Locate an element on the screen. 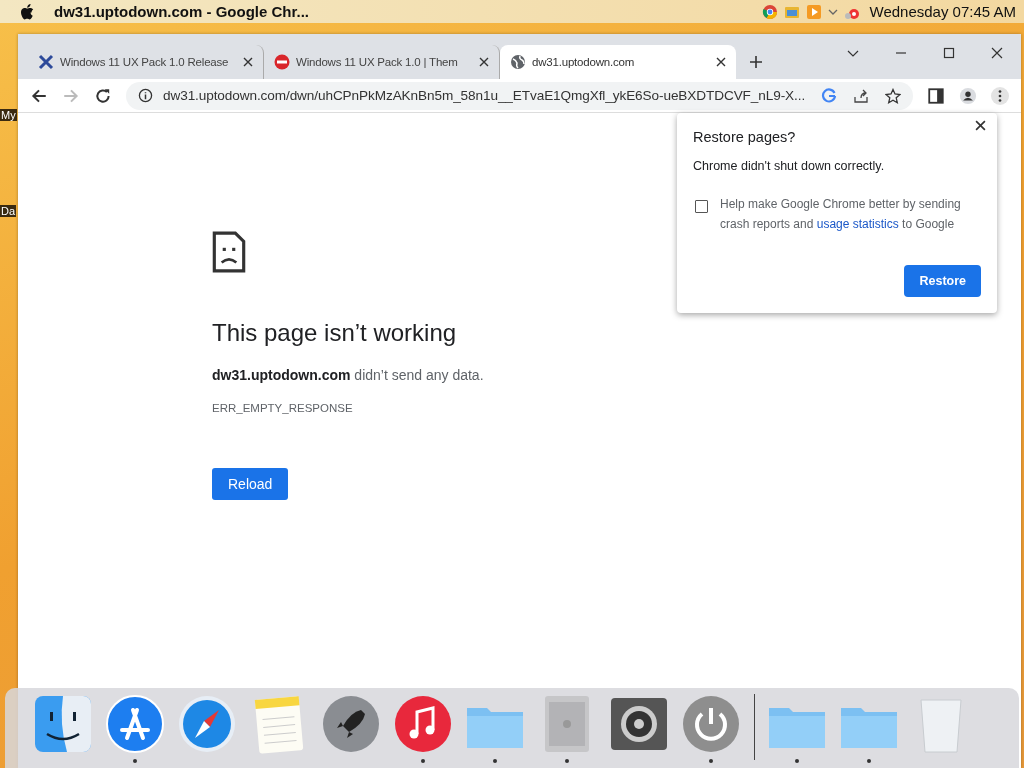 Image resolution: width=1024 pixels, height=768 pixels. cross-icon is located at coordinates (46, 62).